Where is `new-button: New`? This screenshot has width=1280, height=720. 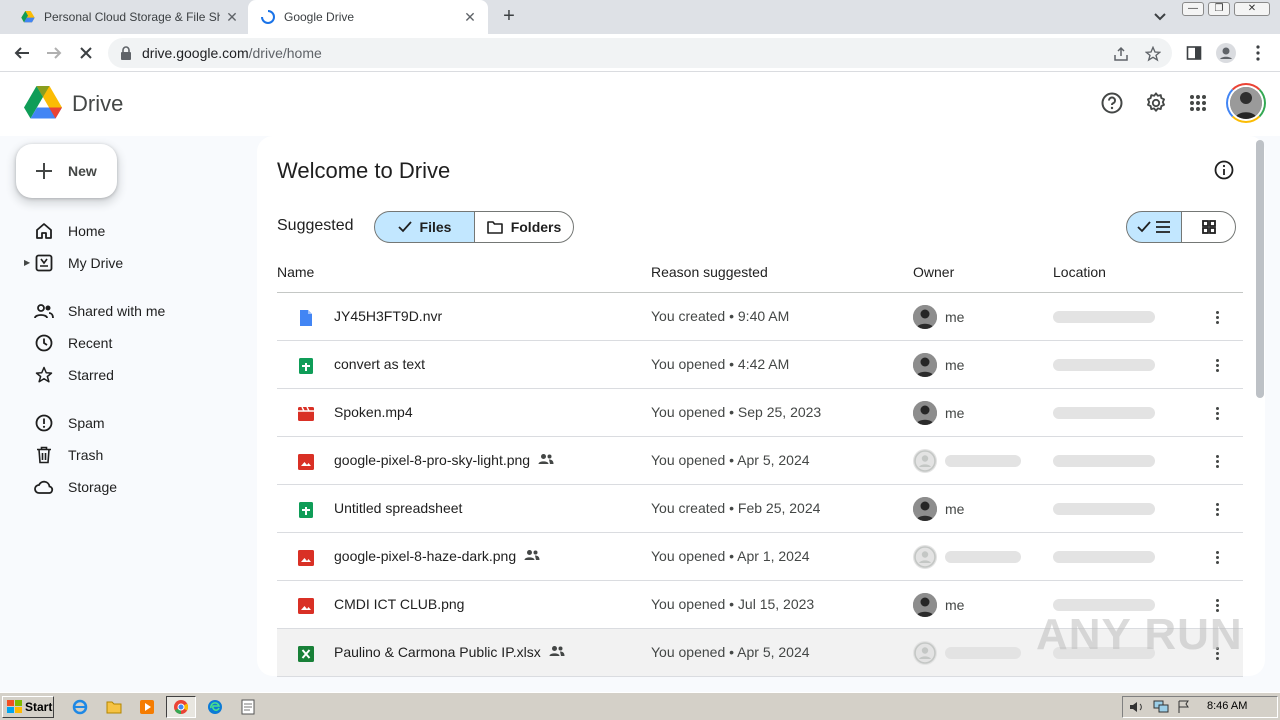 new-button: New is located at coordinates (66, 171).